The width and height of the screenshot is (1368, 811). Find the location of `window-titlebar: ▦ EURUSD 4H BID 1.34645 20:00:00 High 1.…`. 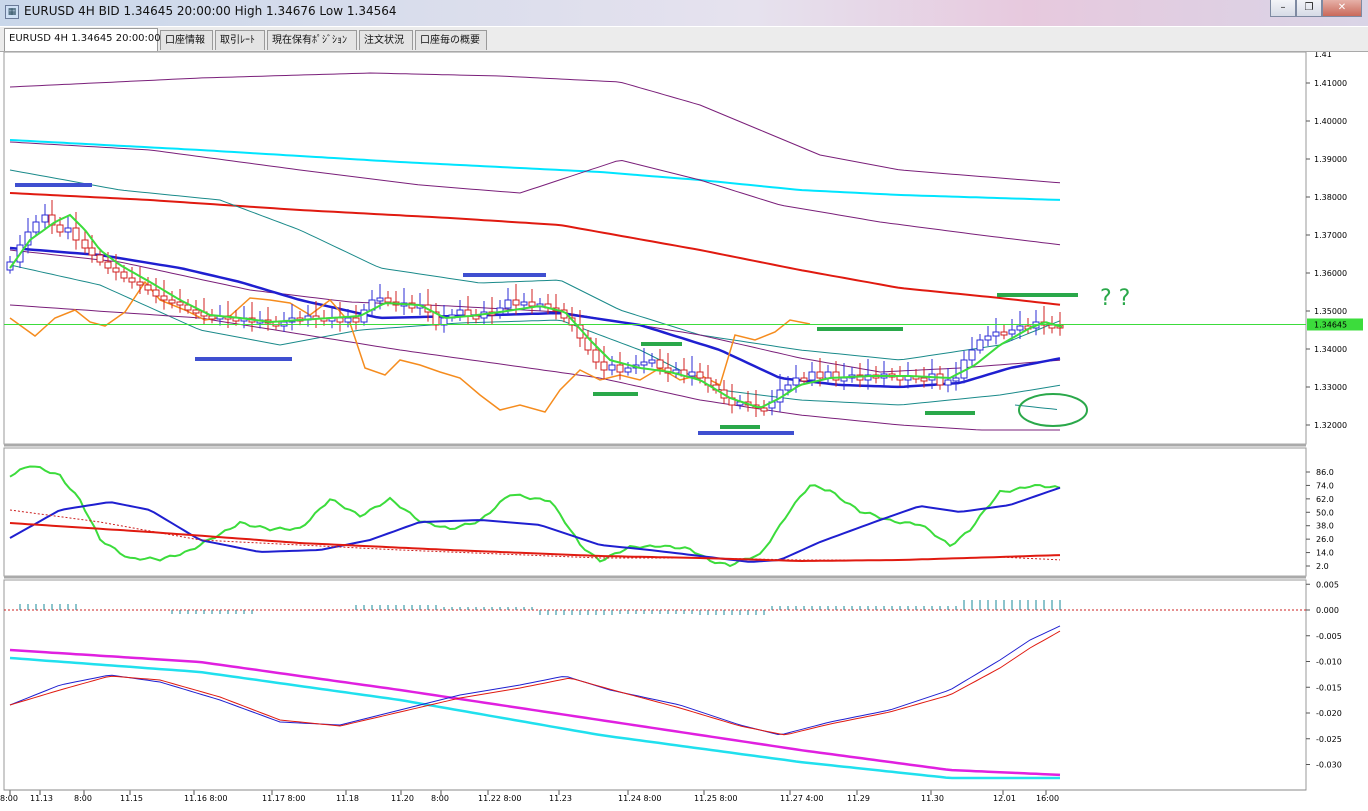

window-titlebar: ▦ EURUSD 4H BID 1.34645 20:00:00 High 1.… is located at coordinates (684, 13).